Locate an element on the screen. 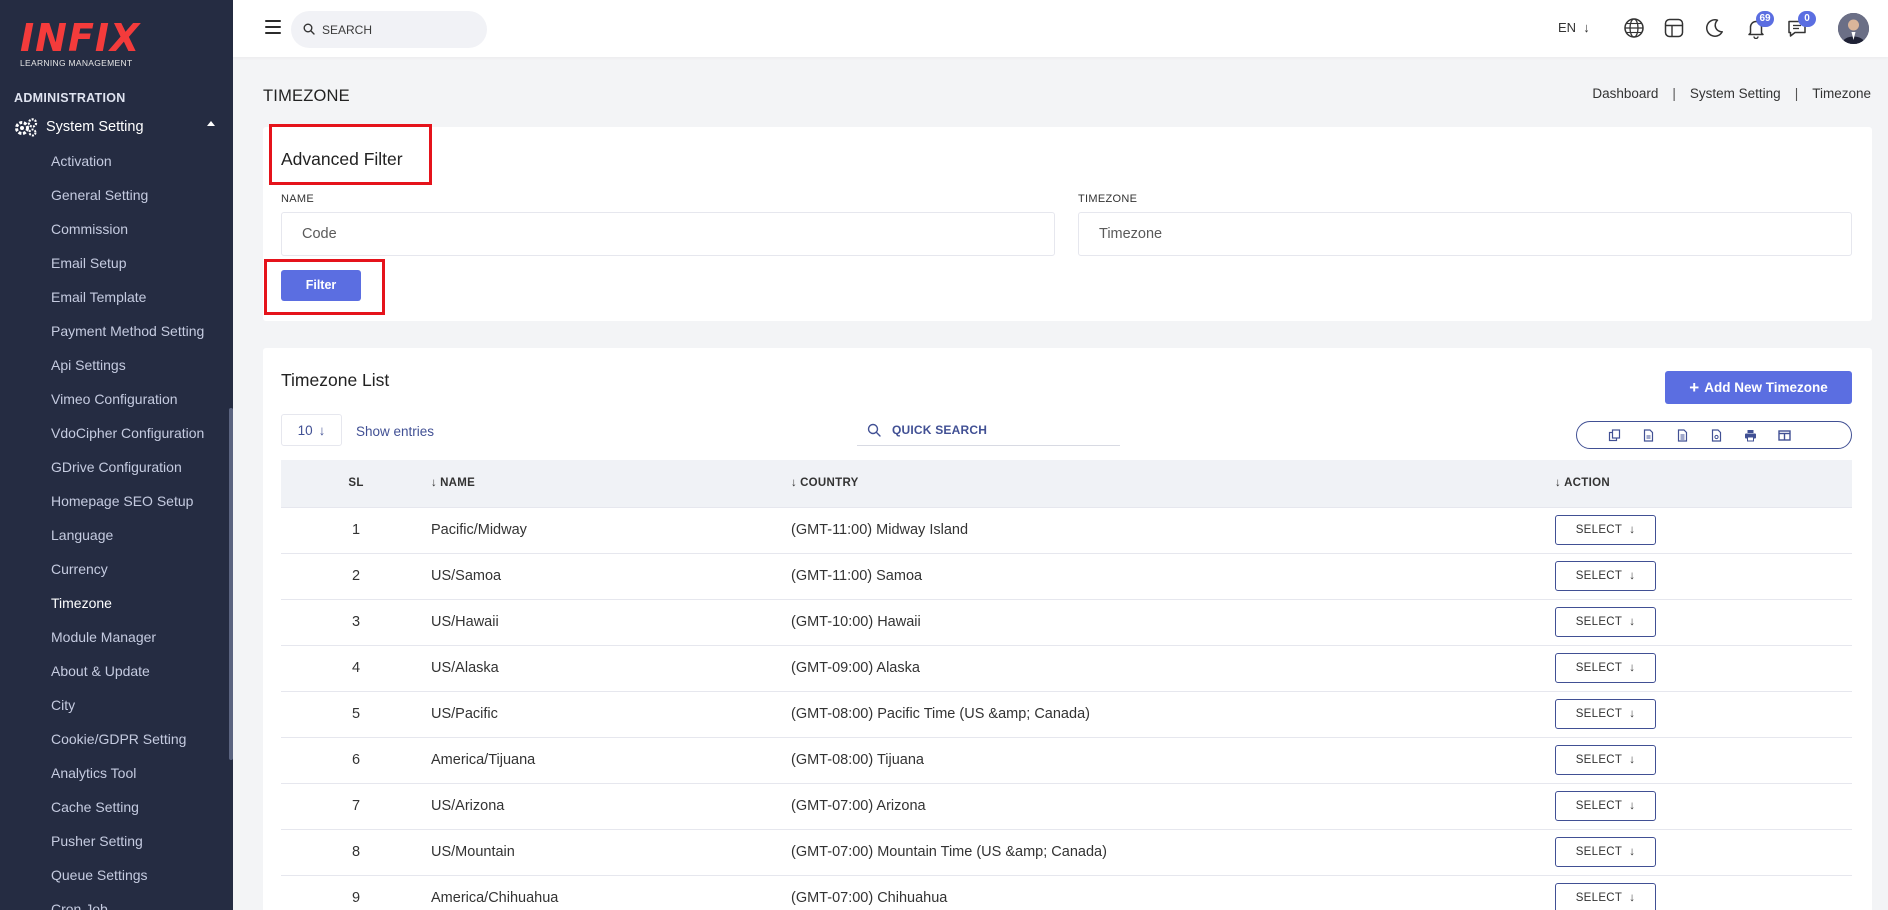 This screenshot has width=1888, height=910. layout-icon is located at coordinates (1674, 28).